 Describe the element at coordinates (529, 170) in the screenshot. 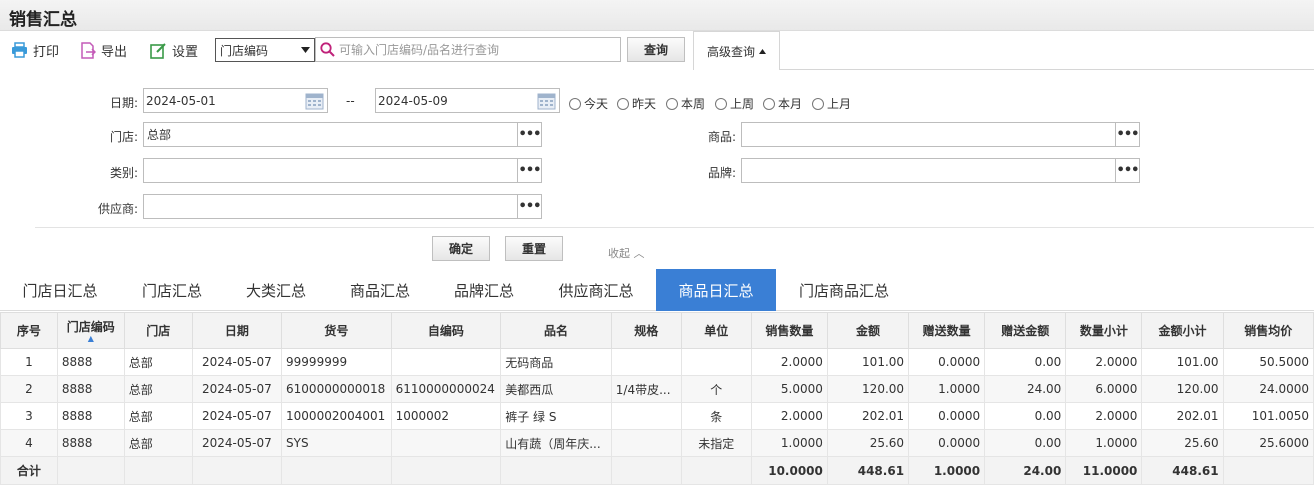

I see `category-more-button: •••` at that location.